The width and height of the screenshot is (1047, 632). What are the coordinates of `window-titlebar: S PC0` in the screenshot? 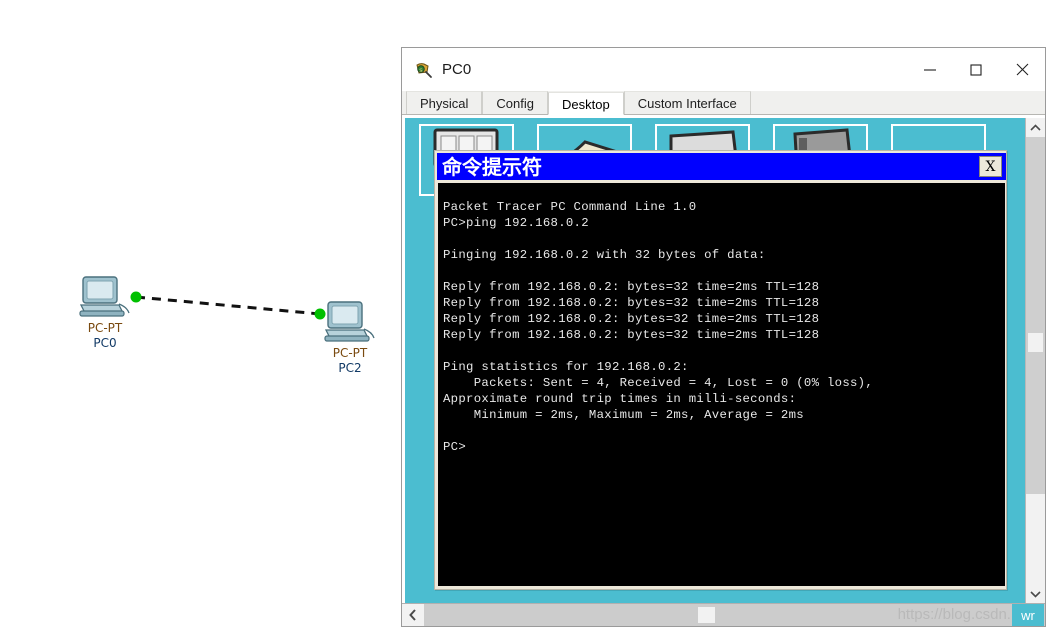 It's located at (723, 69).